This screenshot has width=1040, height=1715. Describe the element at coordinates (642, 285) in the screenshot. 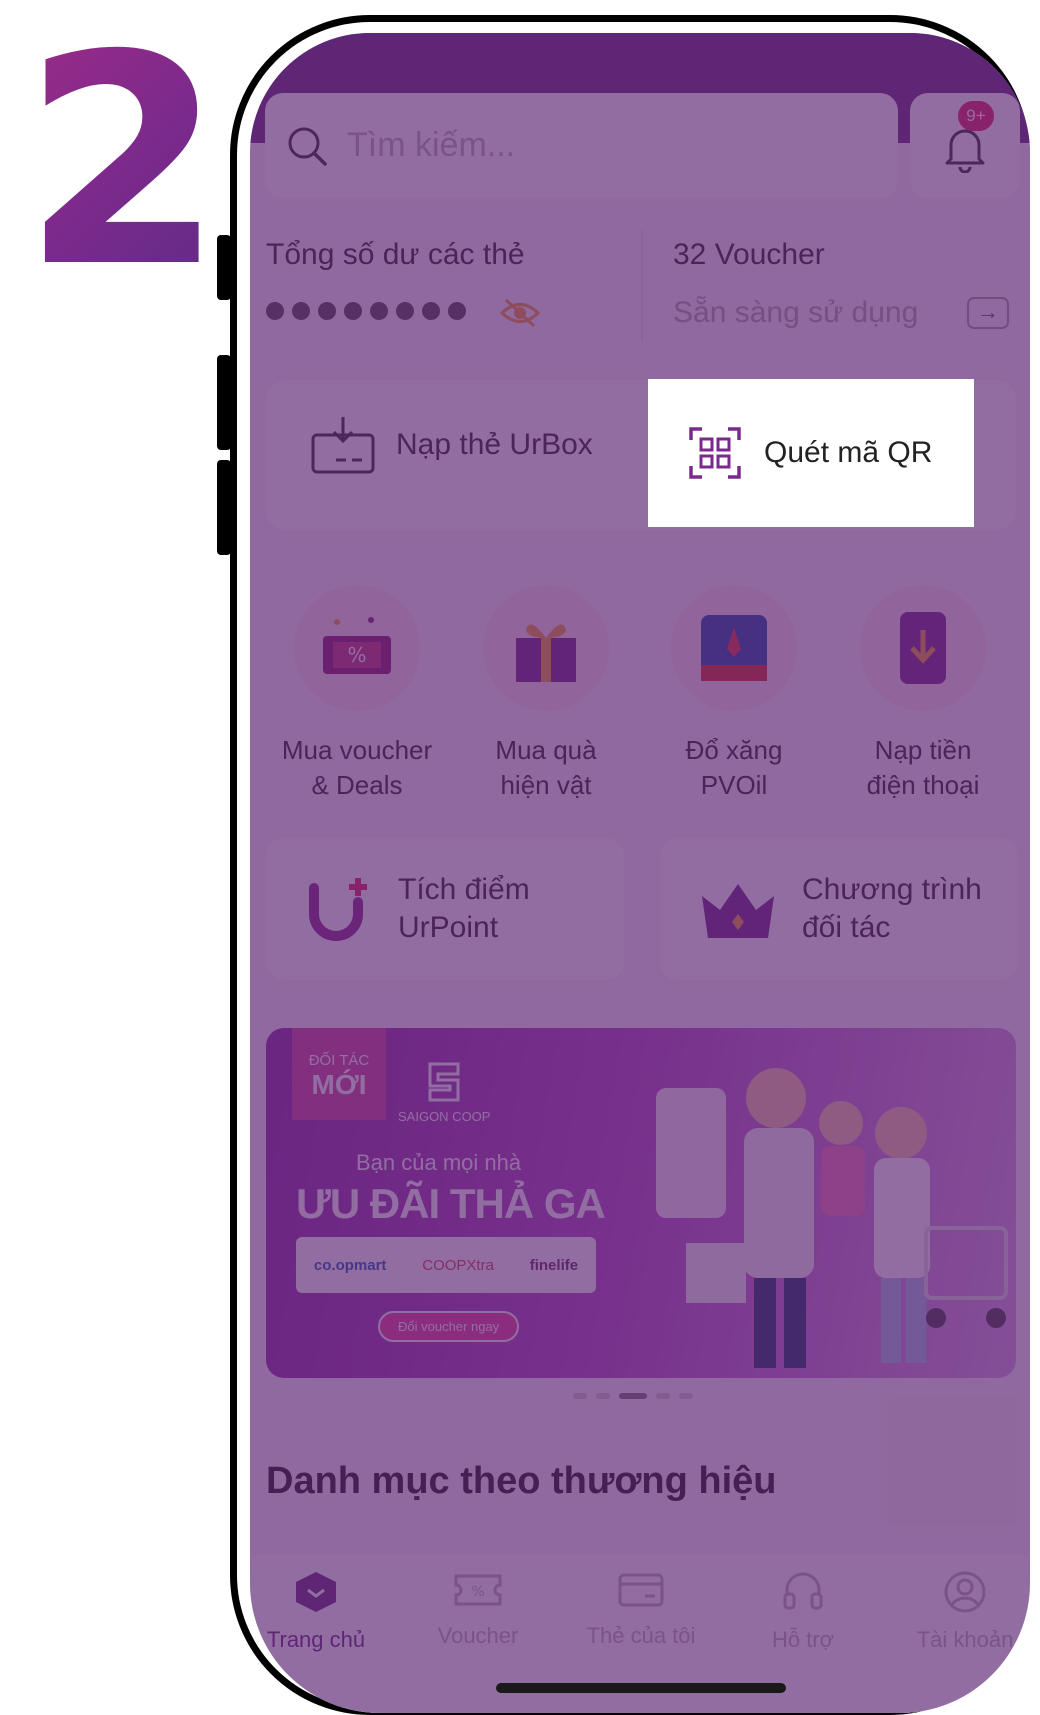

I see `balance-divider` at that location.